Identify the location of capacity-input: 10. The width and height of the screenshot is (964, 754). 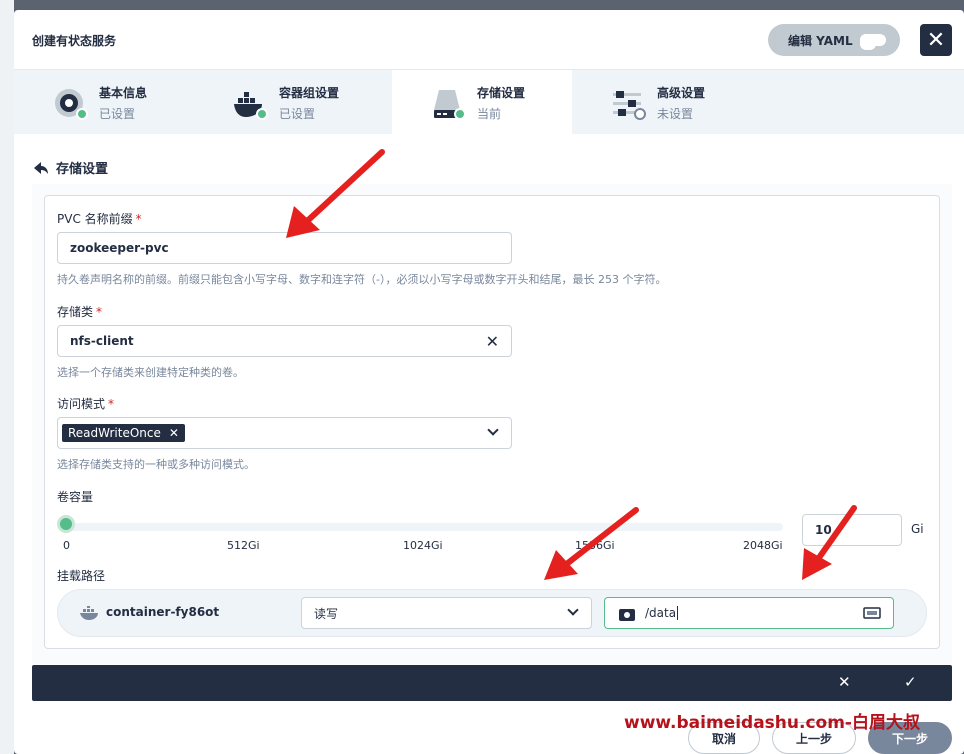
(852, 530).